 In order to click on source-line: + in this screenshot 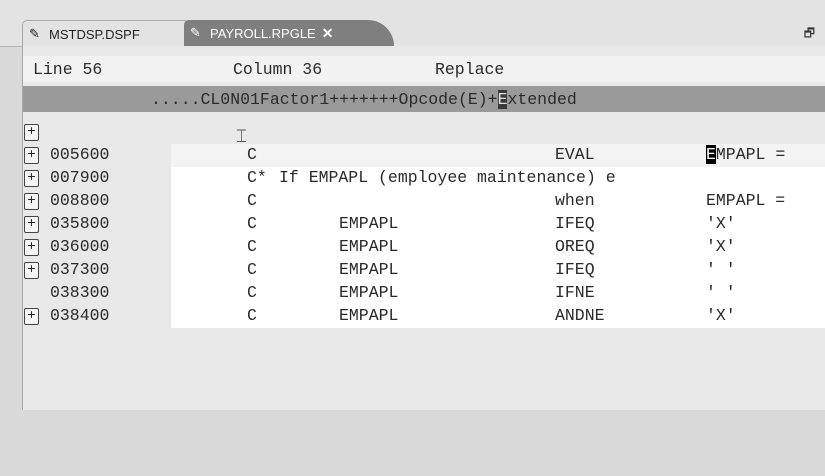, I will do `click(424, 132)`.